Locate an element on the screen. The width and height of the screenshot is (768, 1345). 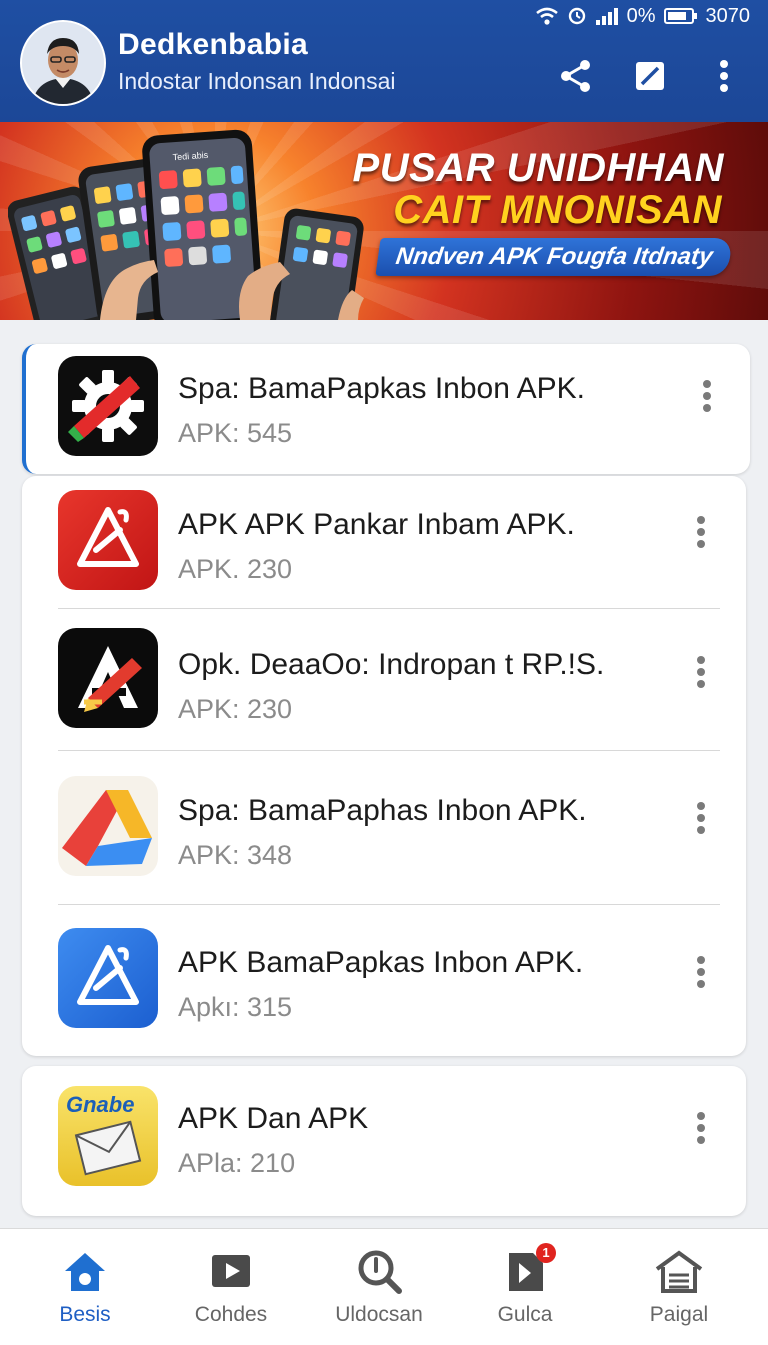
banner-tagline: Nndven APK Fougfa Itdnaty is located at coordinates (553, 257).